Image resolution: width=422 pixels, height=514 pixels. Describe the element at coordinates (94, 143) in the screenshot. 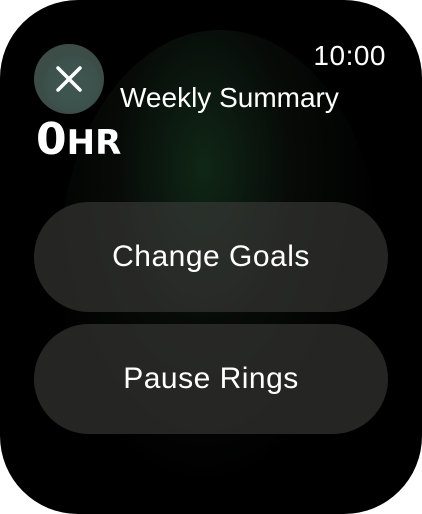

I see `summary-unit: HR` at that location.